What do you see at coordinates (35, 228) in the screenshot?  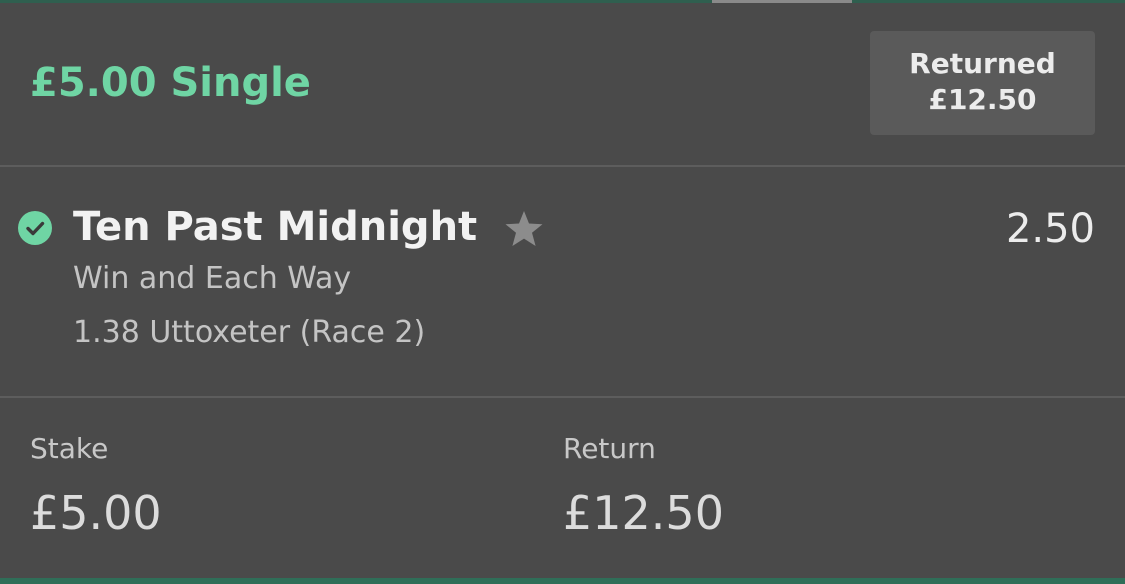 I see `check-circle-icon` at bounding box center [35, 228].